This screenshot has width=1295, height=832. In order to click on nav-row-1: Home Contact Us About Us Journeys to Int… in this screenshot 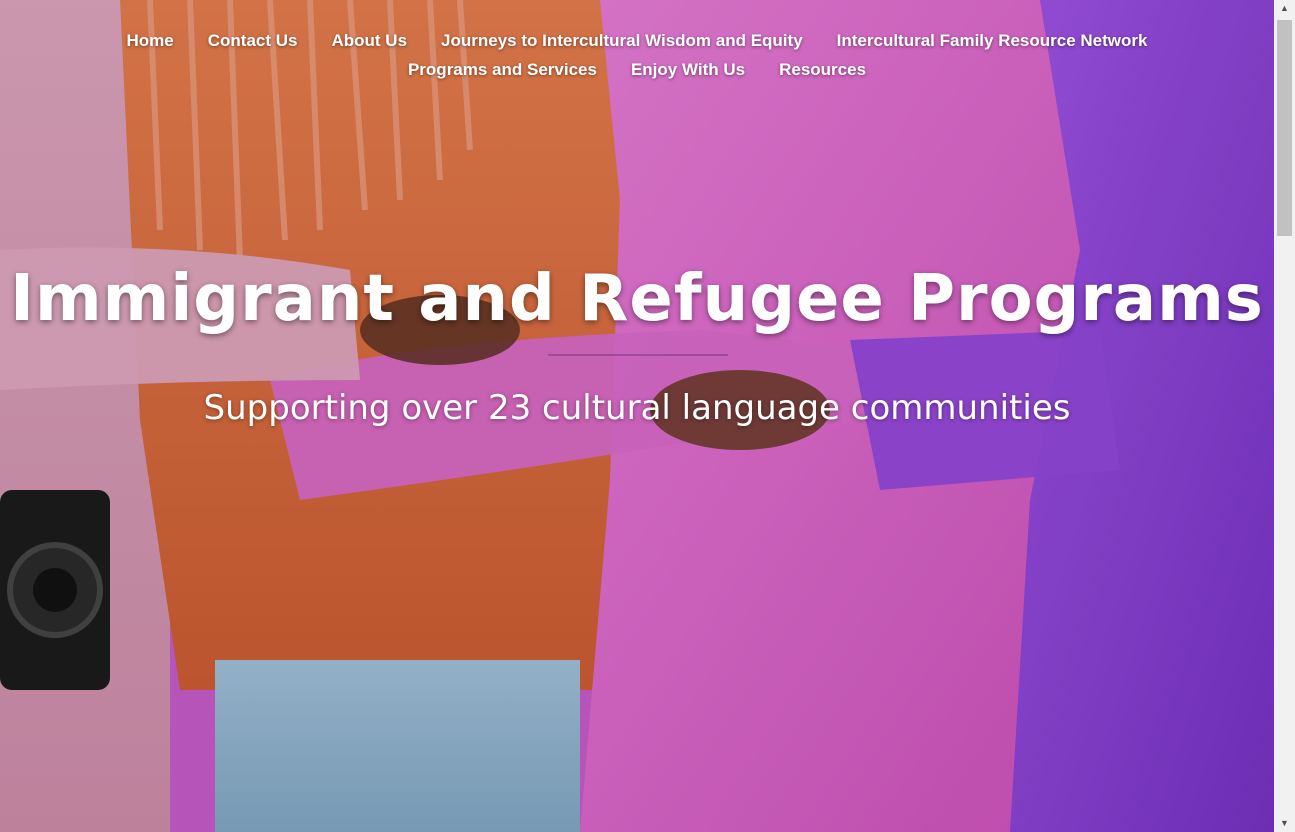, I will do `click(637, 40)`.